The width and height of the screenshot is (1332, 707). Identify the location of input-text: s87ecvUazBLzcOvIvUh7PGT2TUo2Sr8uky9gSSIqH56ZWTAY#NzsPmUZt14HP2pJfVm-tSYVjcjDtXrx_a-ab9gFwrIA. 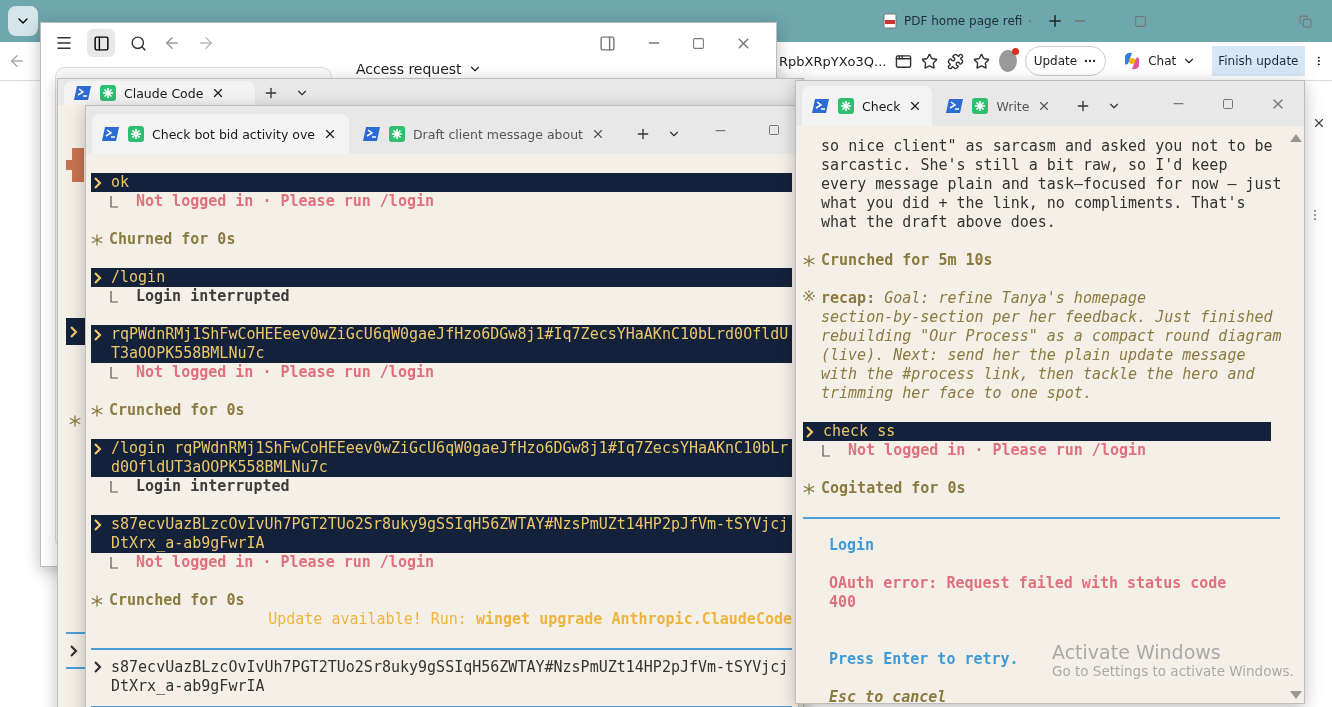
(450, 677).